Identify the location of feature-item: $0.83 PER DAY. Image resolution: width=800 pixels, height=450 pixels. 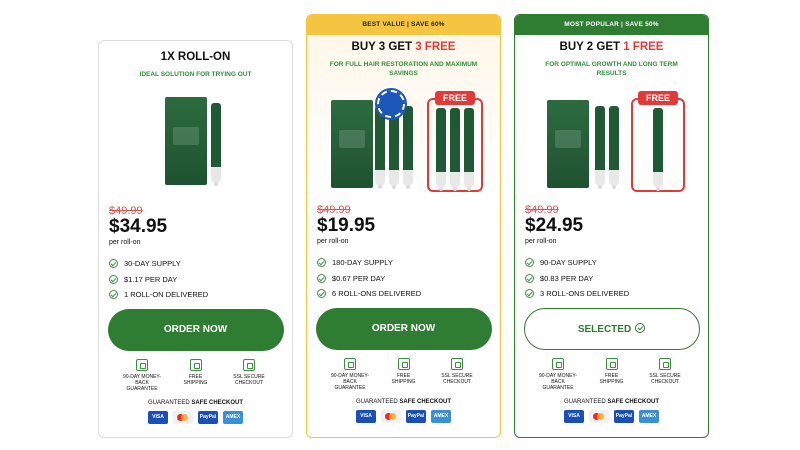
(616, 279).